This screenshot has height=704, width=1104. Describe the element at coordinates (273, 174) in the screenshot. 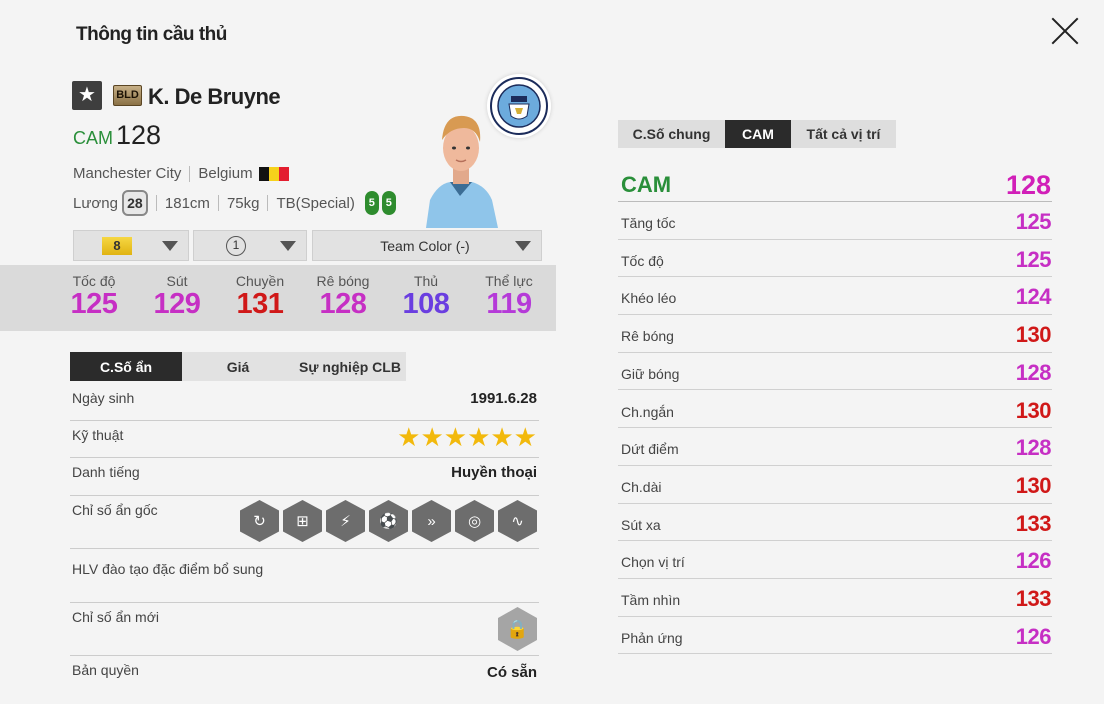

I see `belgium-flag-icon` at that location.